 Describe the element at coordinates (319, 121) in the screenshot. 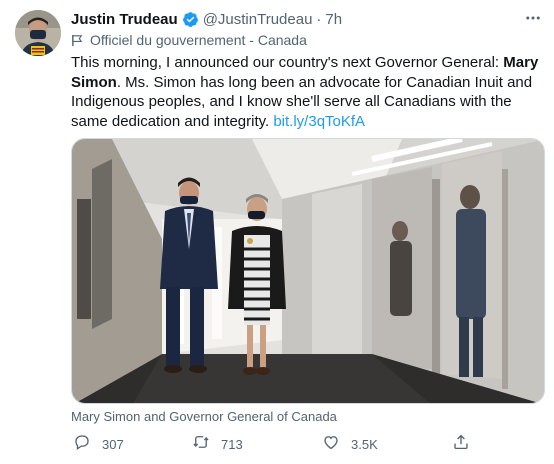

I see `tweet-link: bit.ly/3qToKfA` at that location.